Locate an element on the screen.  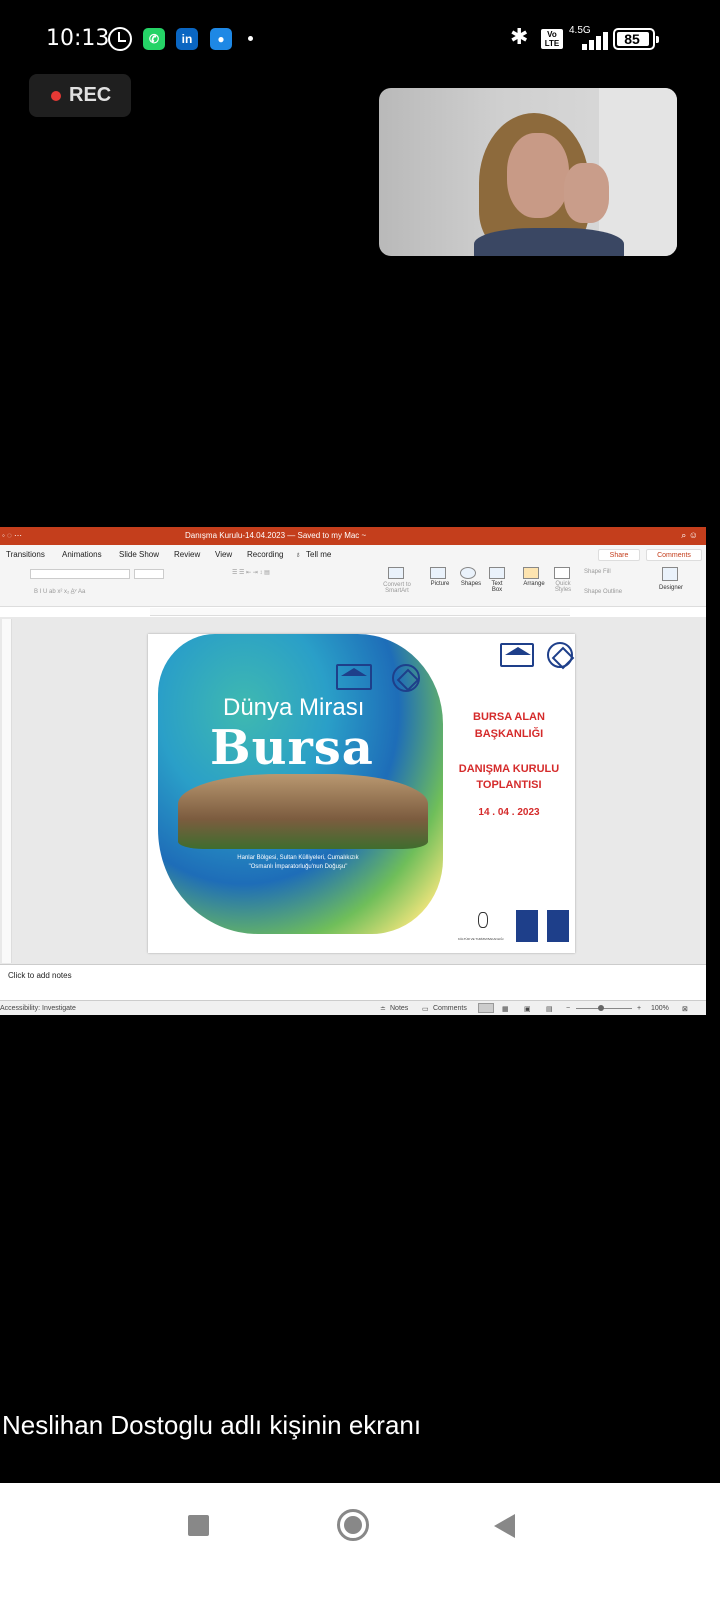
tab-view: View is located at coordinates (223, 554).